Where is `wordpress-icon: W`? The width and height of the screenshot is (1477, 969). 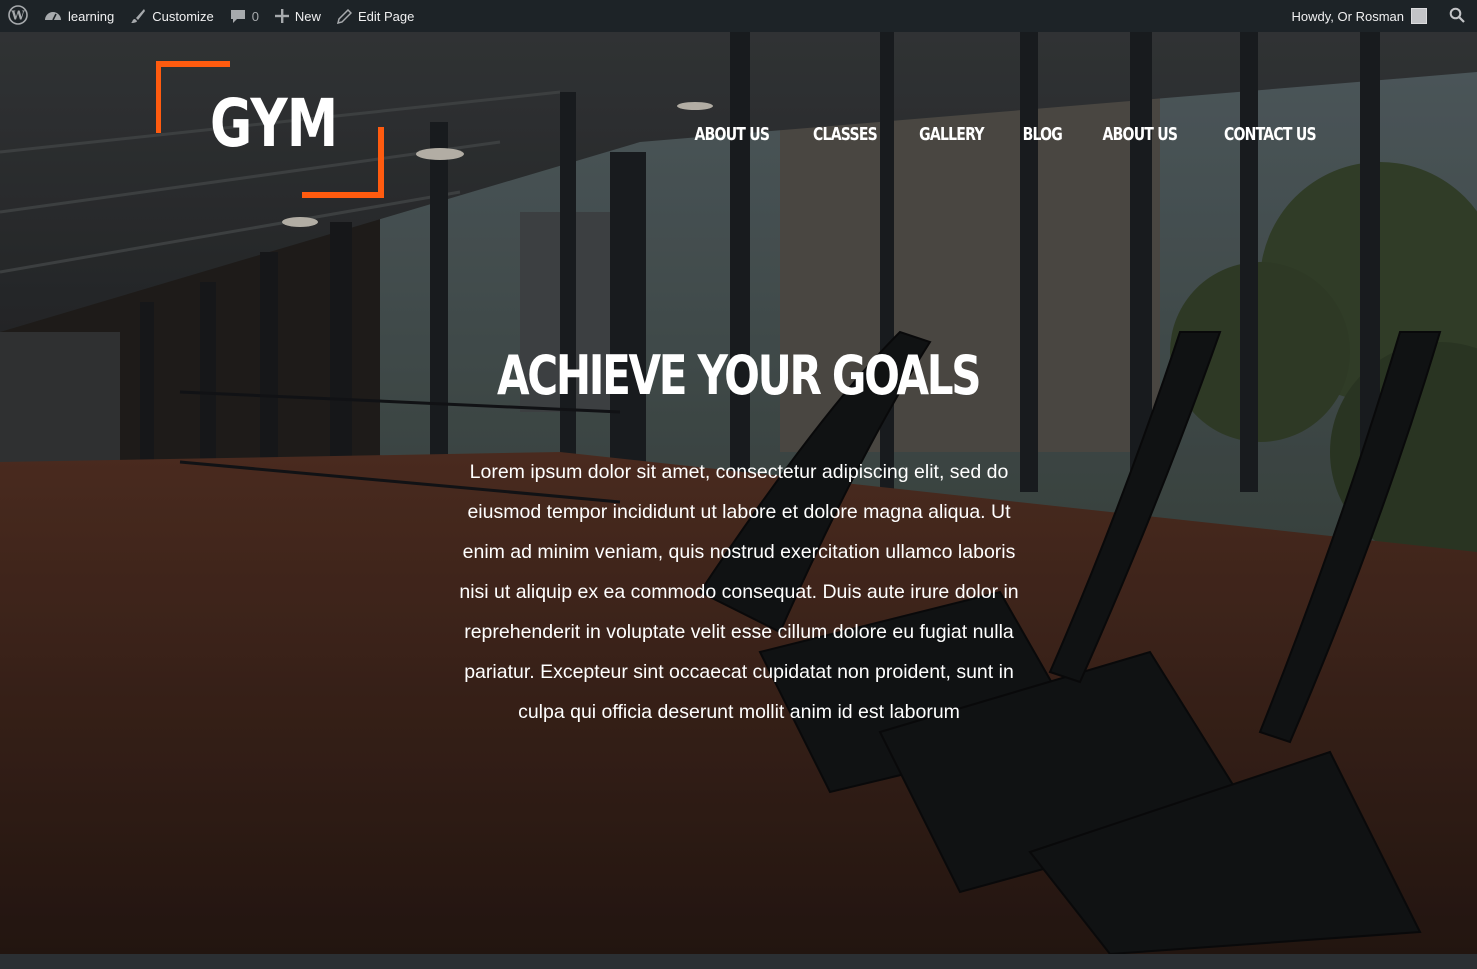
wordpress-icon: W is located at coordinates (18, 16).